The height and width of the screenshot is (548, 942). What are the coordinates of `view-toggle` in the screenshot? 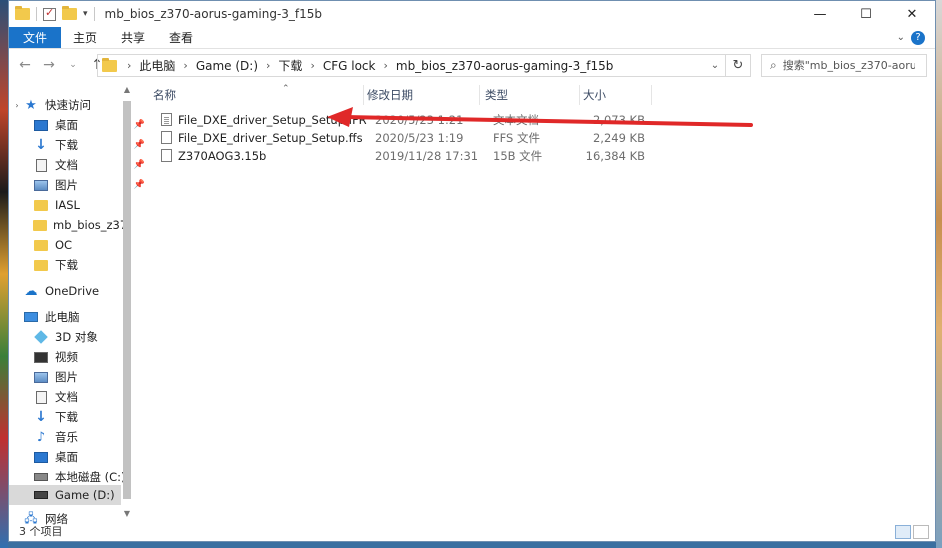 It's located at (912, 532).